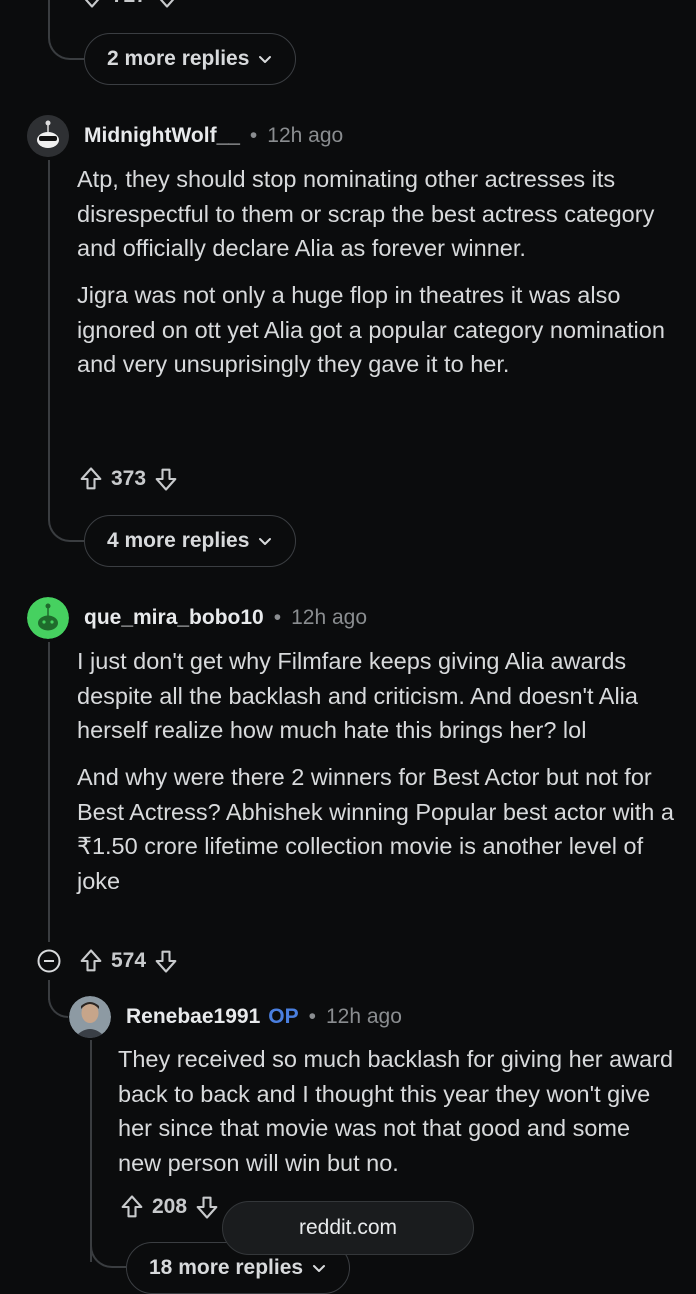 The height and width of the screenshot is (1294, 696). Describe the element at coordinates (178, 540) in the screenshot. I see `more-replies-label: 4 more replies` at that location.